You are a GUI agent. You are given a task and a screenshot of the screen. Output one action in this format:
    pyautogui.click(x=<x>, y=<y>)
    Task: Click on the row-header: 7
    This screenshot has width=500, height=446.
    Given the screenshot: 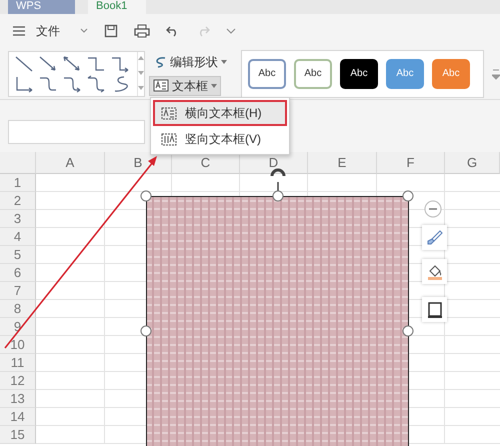 What is the action you would take?
    pyautogui.click(x=18, y=291)
    